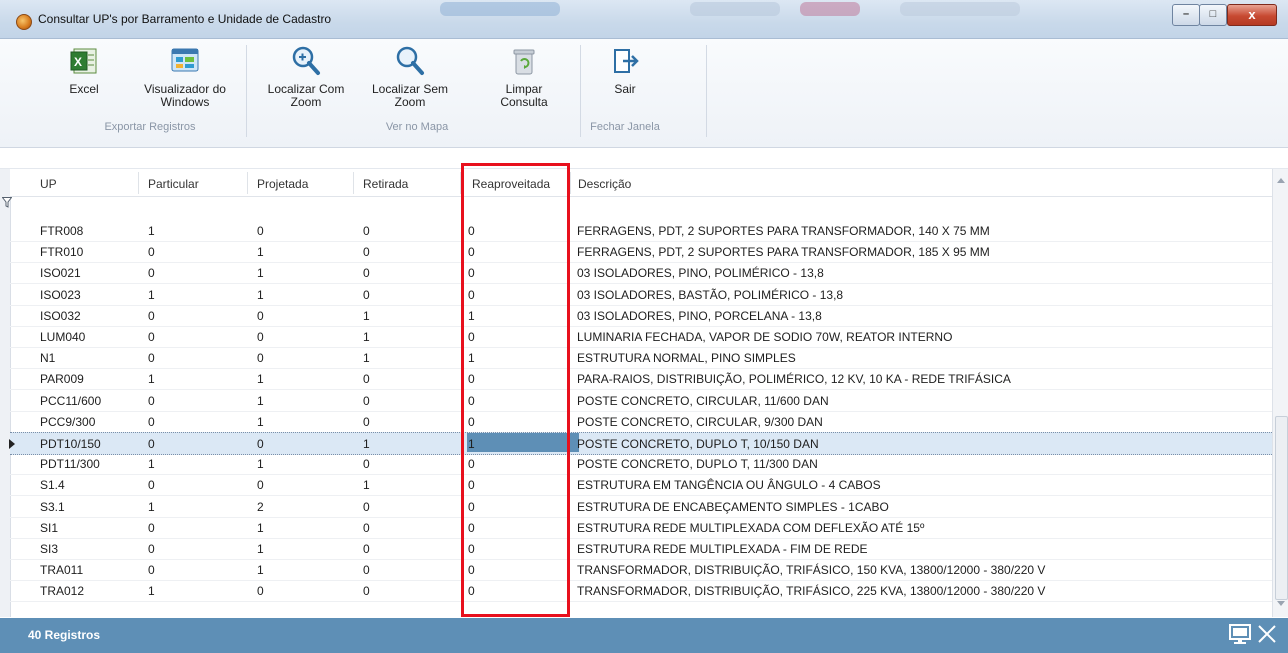 This screenshot has width=1288, height=653. Describe the element at coordinates (1280, 393) in the screenshot. I see `vertical-scrollbar` at that location.